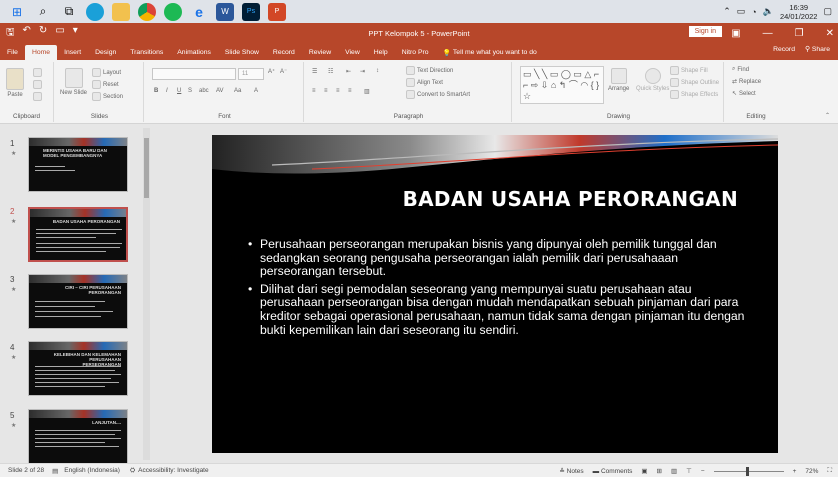 Image resolution: width=838 pixels, height=477 pixels. What do you see at coordinates (284, 52) in the screenshot?
I see `tab-record: Record` at bounding box center [284, 52].